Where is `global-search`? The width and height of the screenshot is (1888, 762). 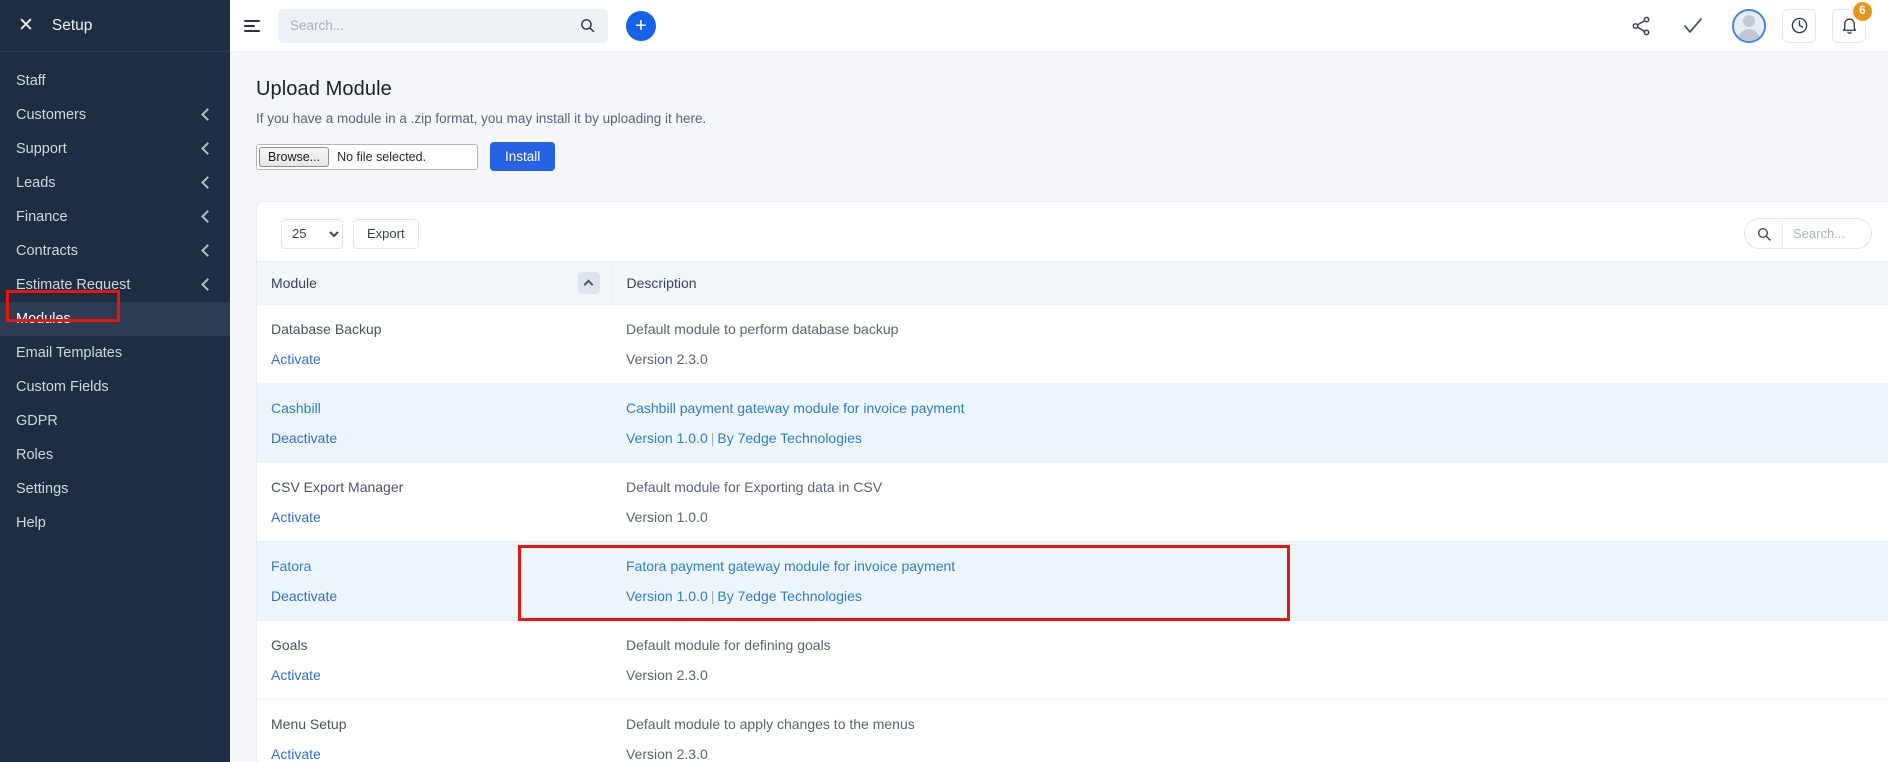 global-search is located at coordinates (443, 25).